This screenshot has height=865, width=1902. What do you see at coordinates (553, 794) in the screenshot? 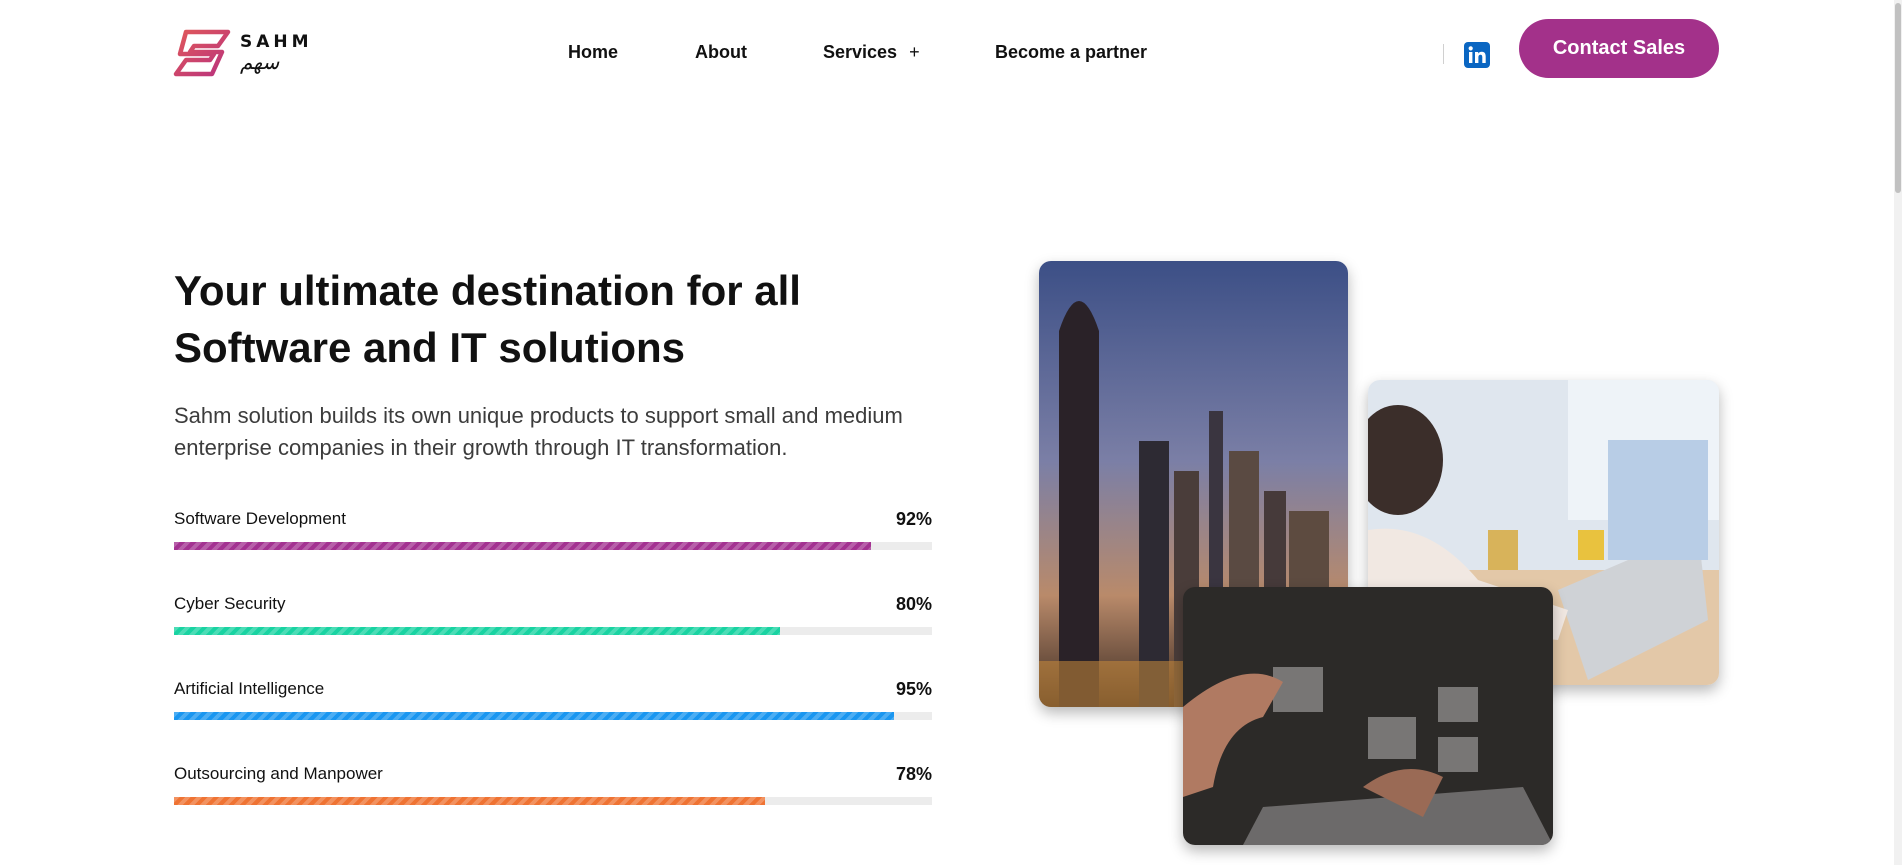
I see `skill-outsourcing-manpower: Outsourcing and Manpower 78%` at bounding box center [553, 794].